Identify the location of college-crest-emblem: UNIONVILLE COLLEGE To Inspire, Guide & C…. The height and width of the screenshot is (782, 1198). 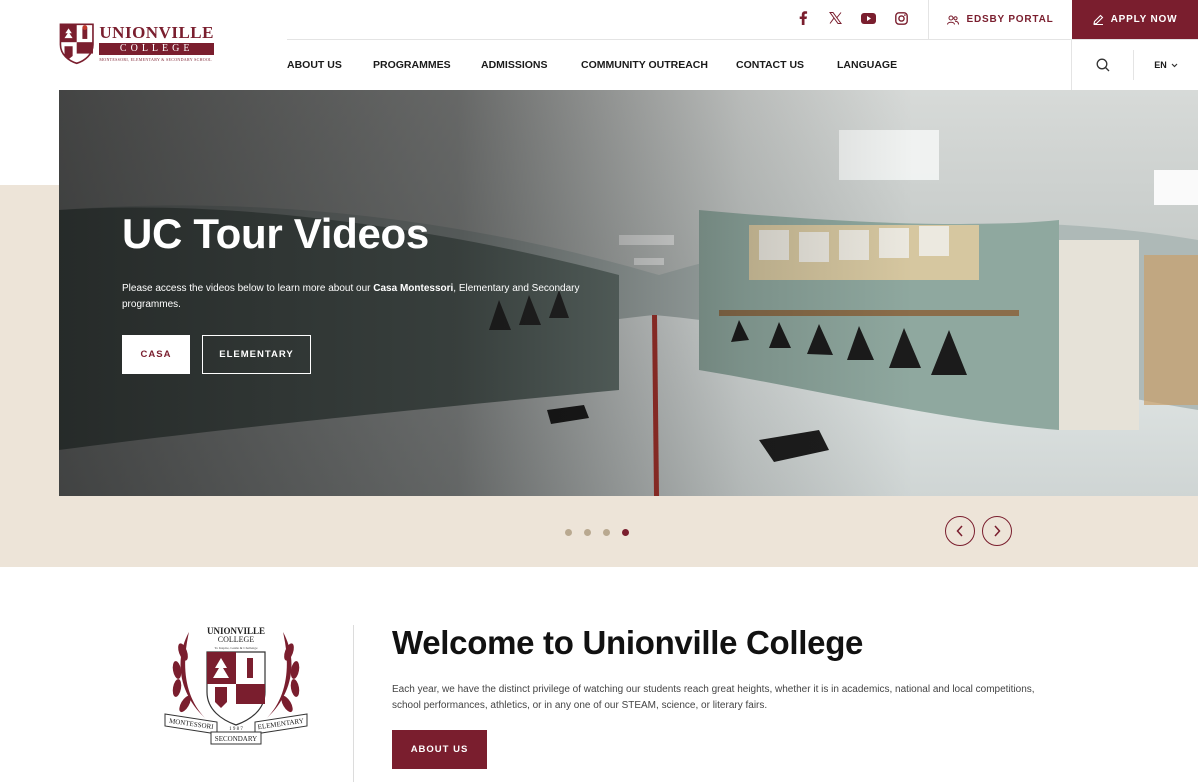
(236, 685).